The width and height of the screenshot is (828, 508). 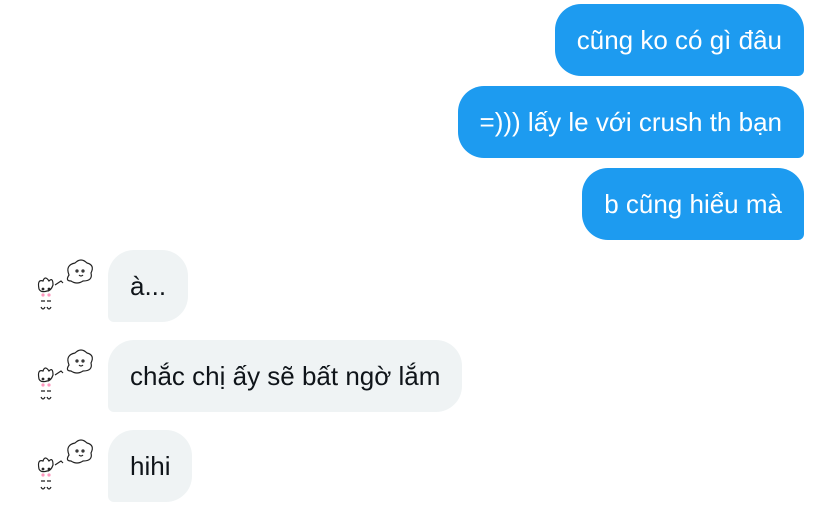 What do you see at coordinates (630, 122) in the screenshot?
I see `outgoing-message: =))) lấy le với crush th bạn` at bounding box center [630, 122].